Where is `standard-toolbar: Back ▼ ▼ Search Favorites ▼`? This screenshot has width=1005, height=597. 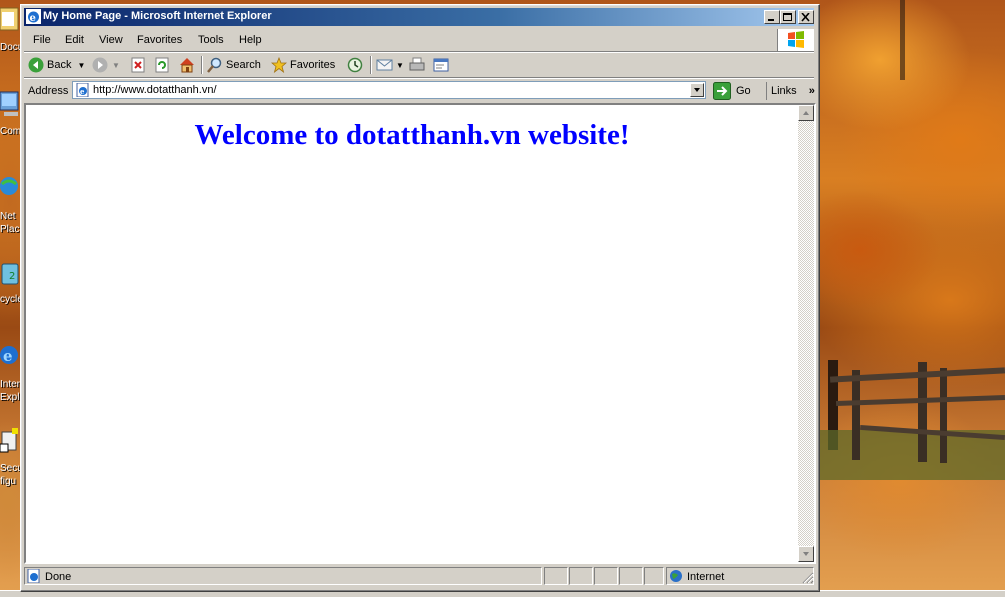
standard-toolbar: Back ▼ ▼ Search Favorites ▼ is located at coordinates (419, 65).